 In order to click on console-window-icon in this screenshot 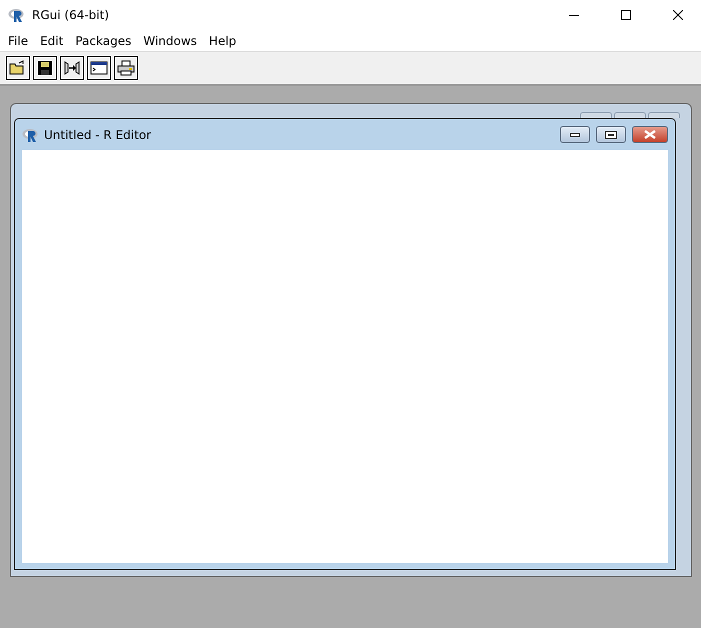, I will do `click(99, 68)`.